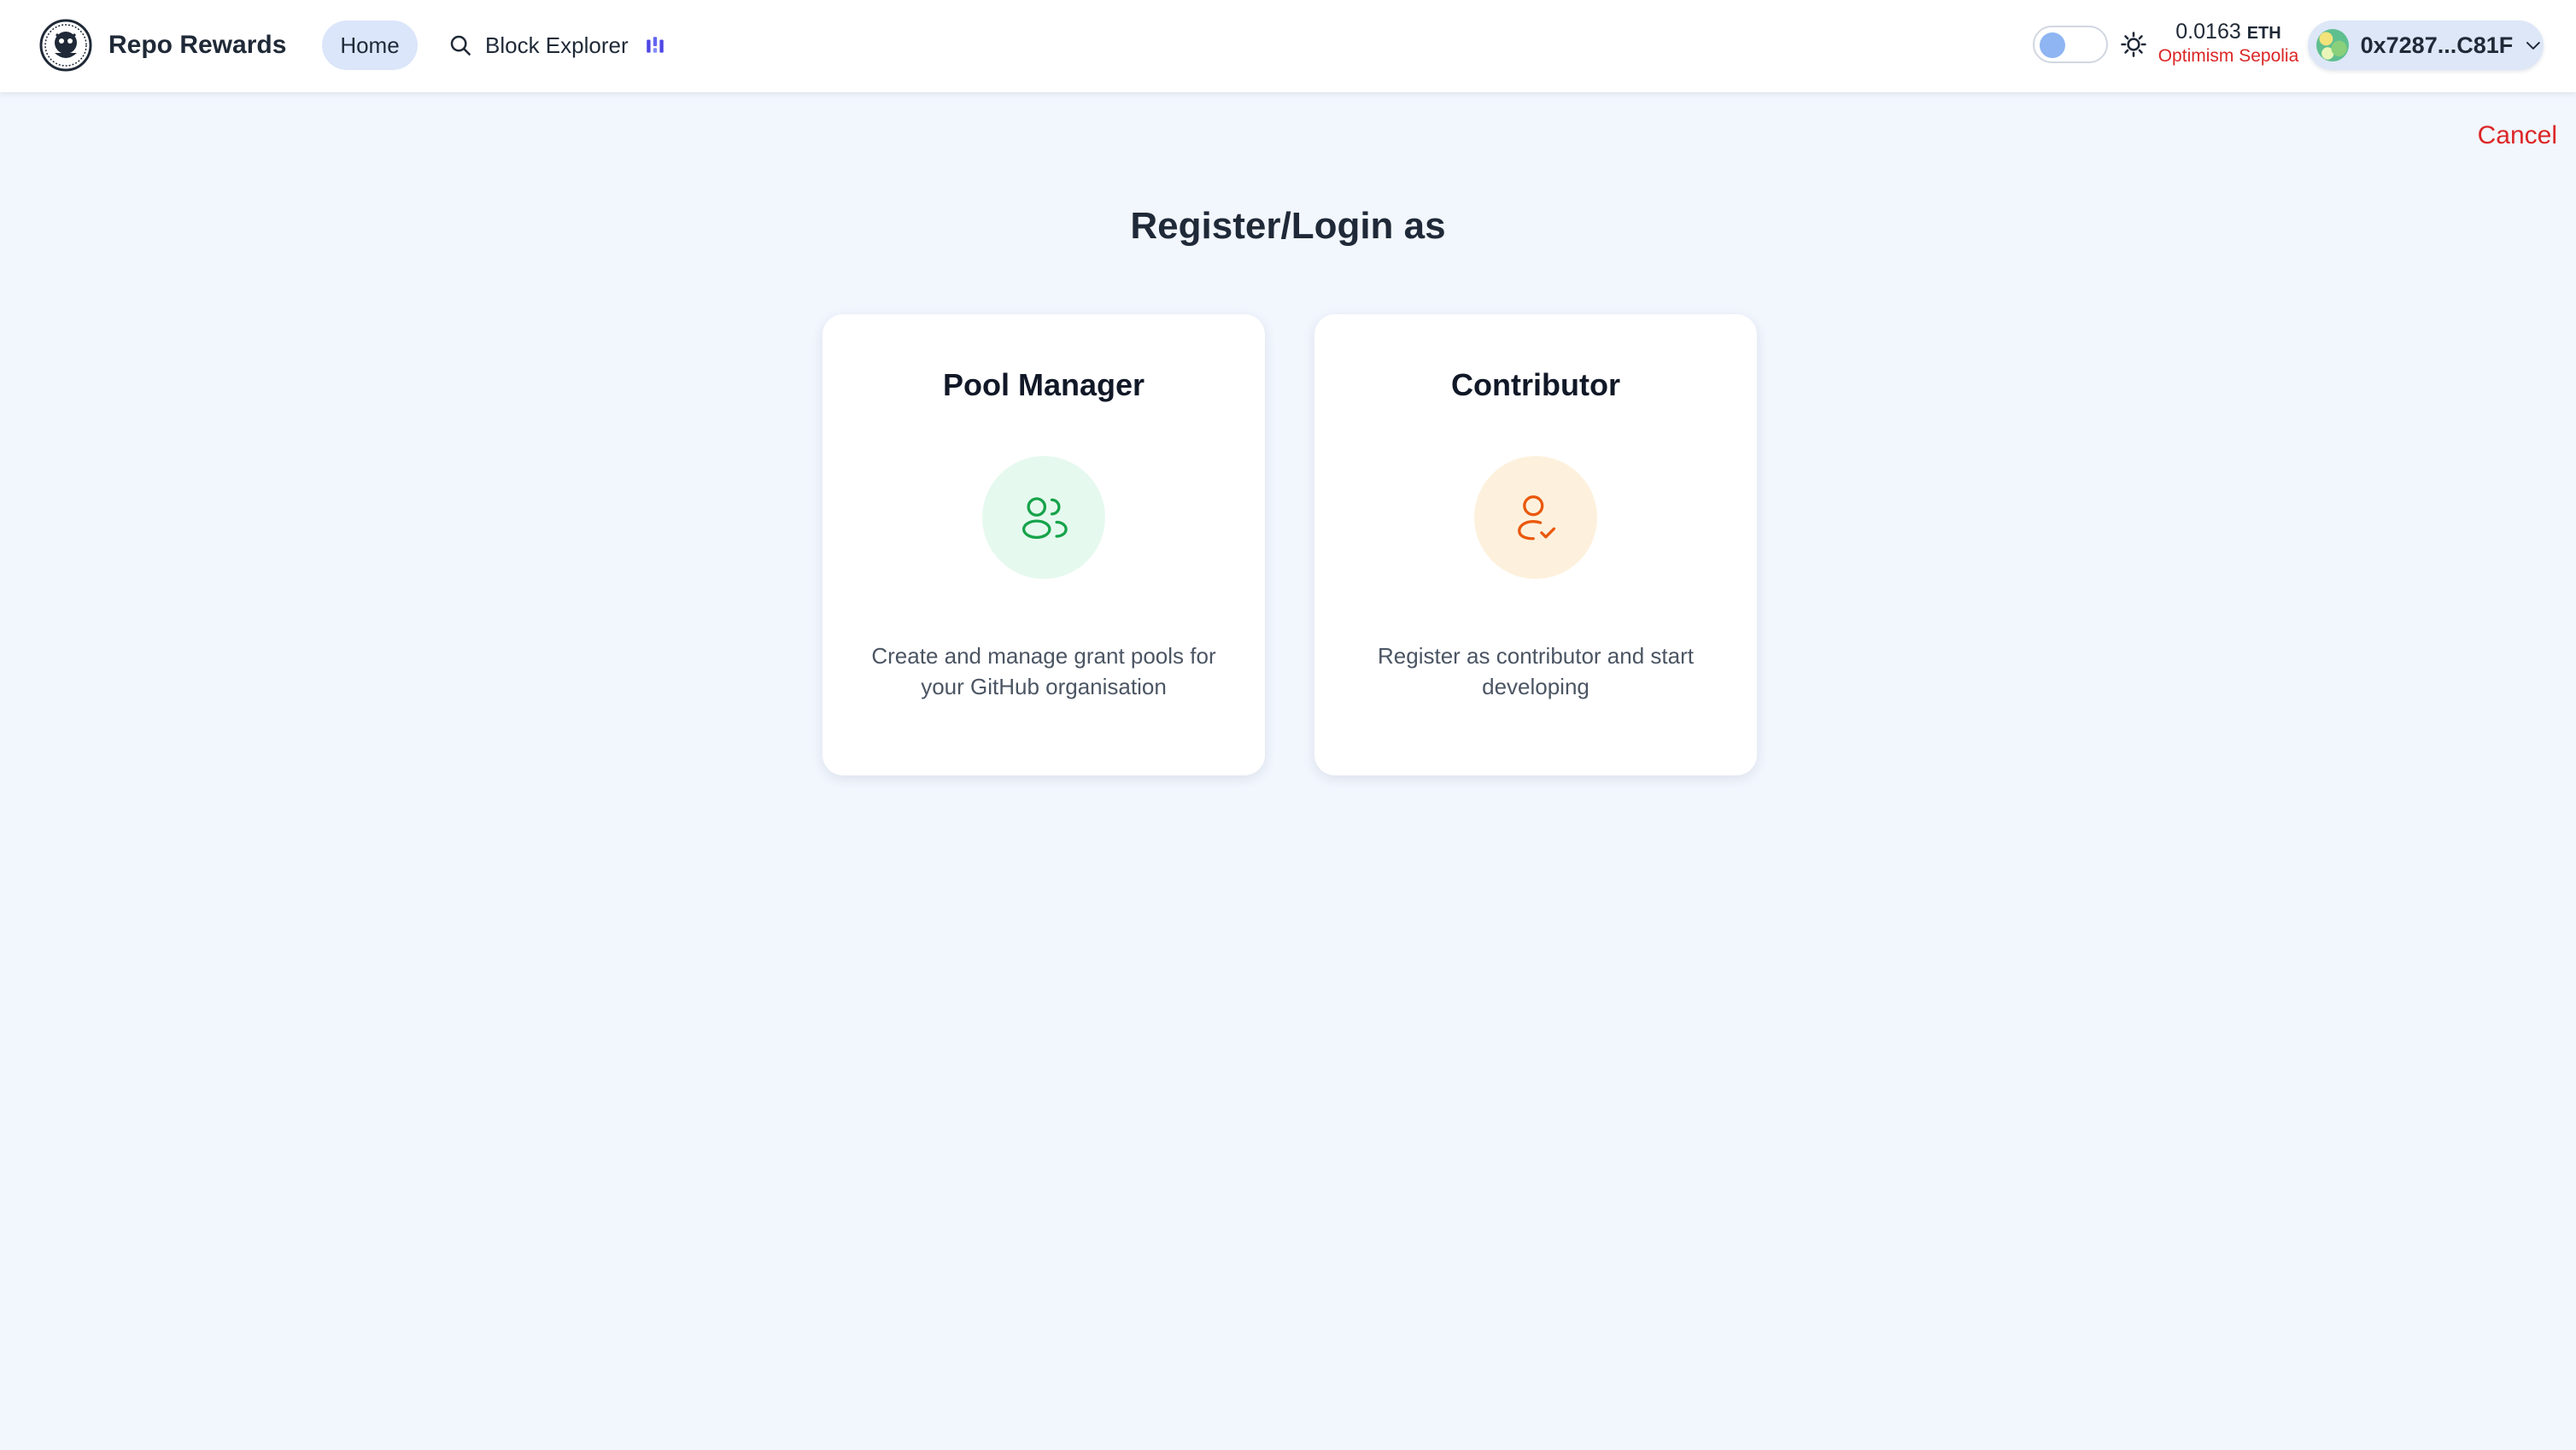 This screenshot has width=2576, height=1450. Describe the element at coordinates (2263, 33) in the screenshot. I see `balance-unit: ETH` at that location.